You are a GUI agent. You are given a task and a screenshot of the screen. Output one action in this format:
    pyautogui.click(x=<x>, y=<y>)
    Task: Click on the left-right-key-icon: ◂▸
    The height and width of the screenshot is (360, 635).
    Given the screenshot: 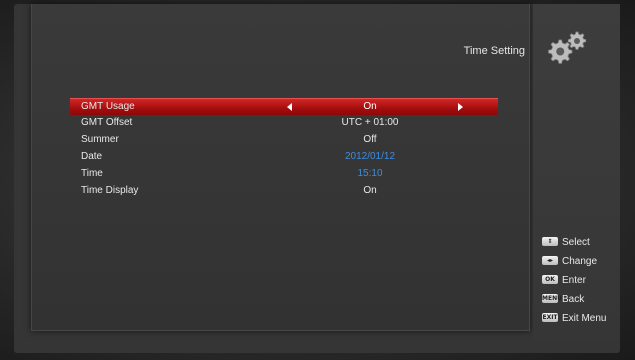 What is the action you would take?
    pyautogui.click(x=550, y=260)
    